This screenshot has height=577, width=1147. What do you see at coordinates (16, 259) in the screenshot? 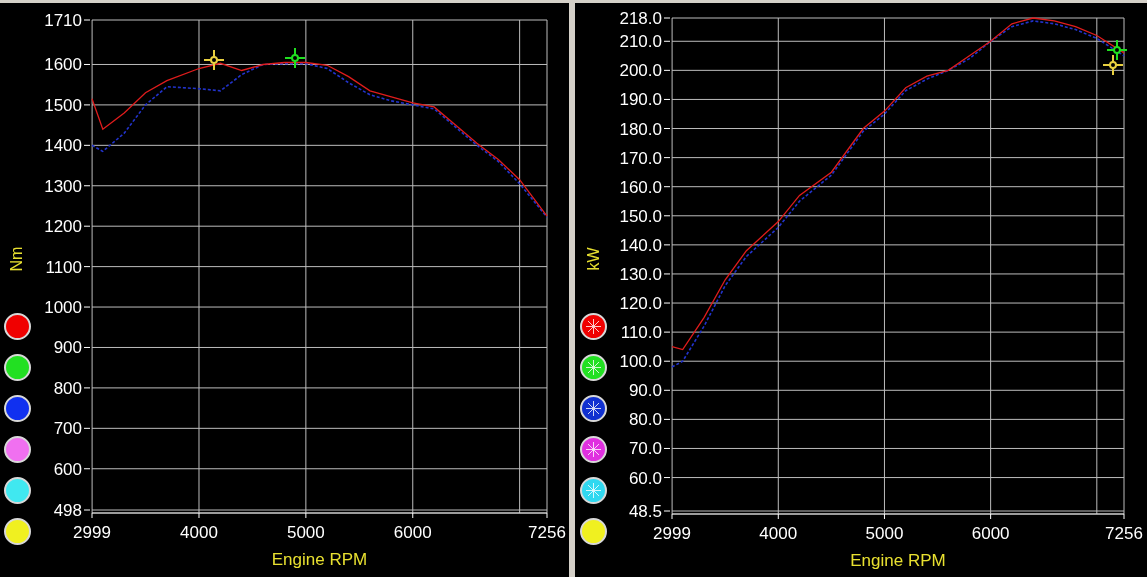
I see `y-axis-title: Nm` at bounding box center [16, 259].